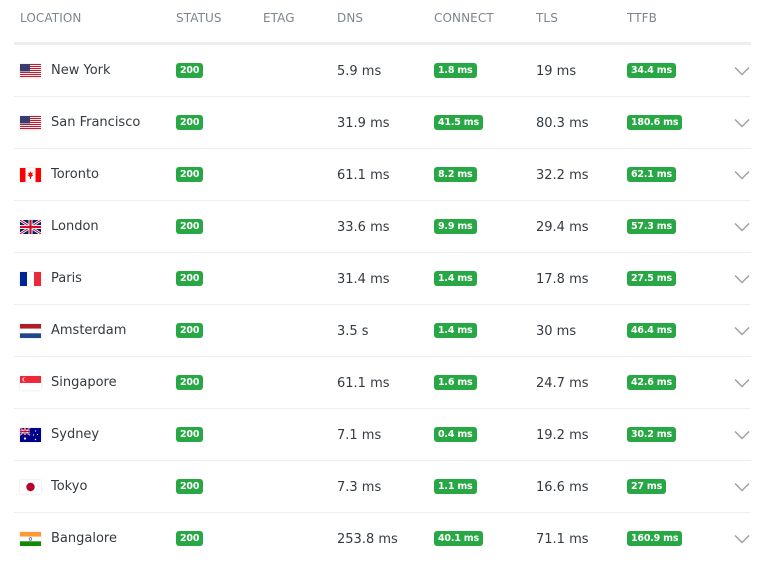  I want to click on connect-badge: 1.6 ms, so click(455, 382).